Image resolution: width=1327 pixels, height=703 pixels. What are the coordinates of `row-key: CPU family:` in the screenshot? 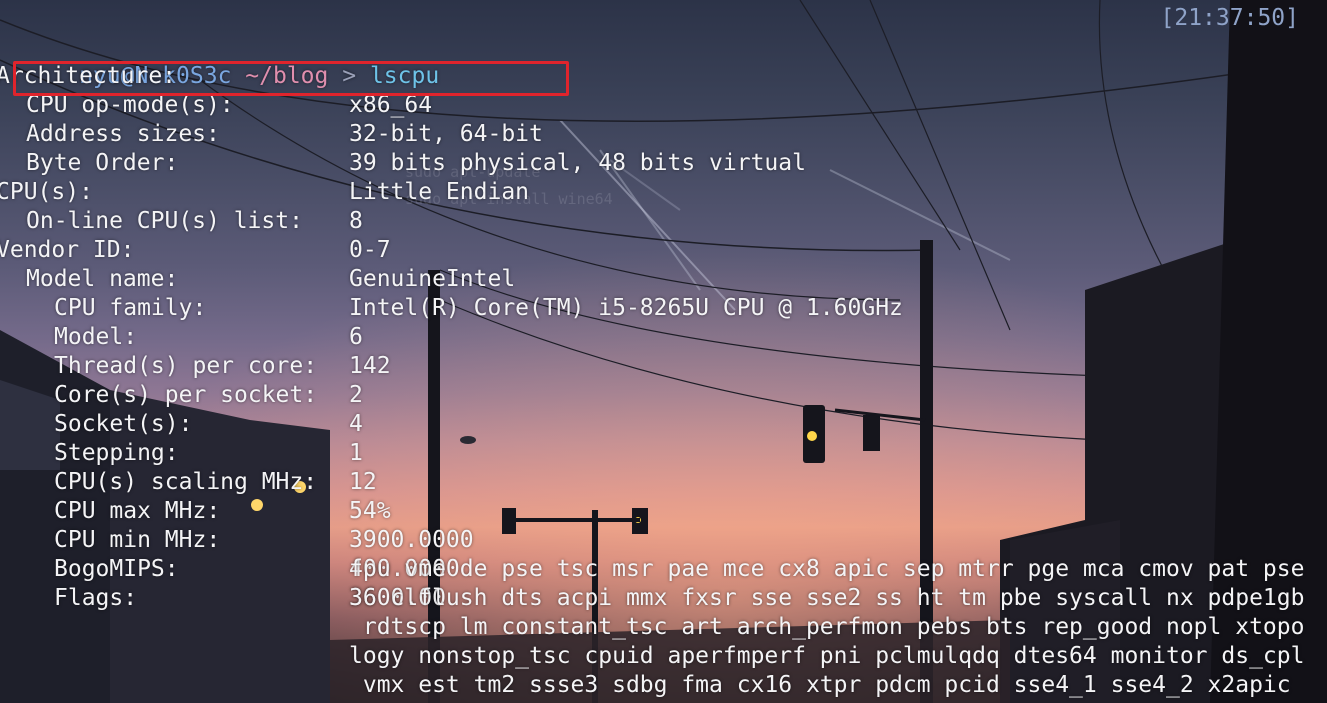 It's located at (130, 308).